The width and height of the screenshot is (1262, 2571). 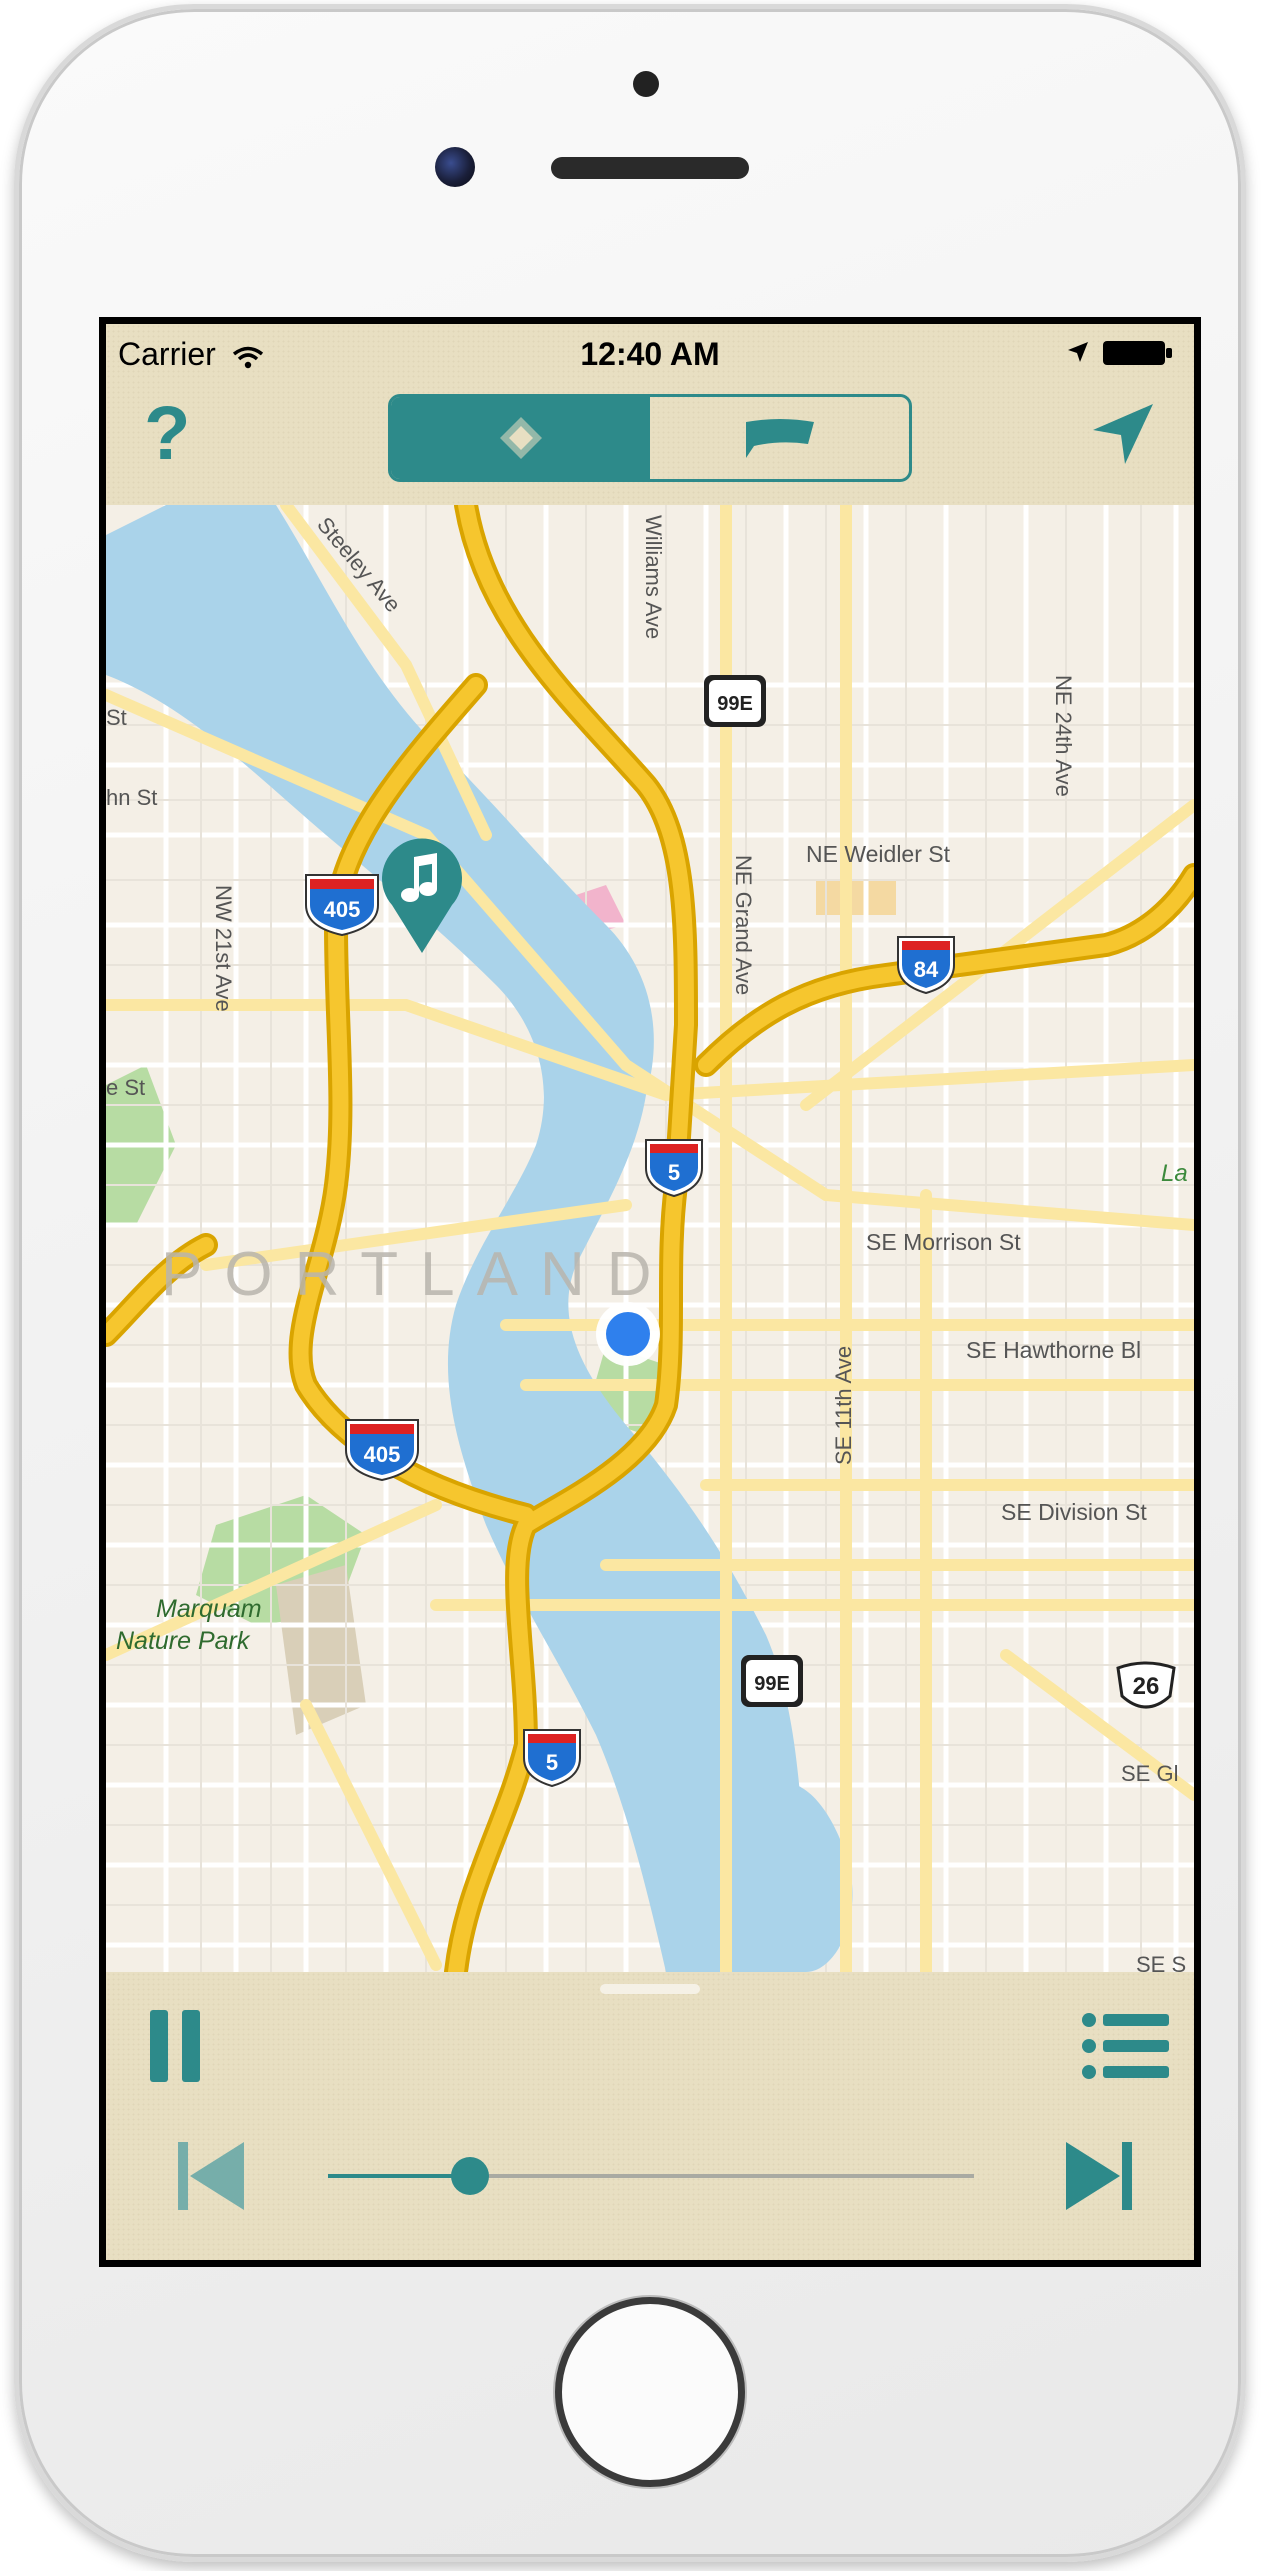 I want to click on flag-icon, so click(x=779, y=438).